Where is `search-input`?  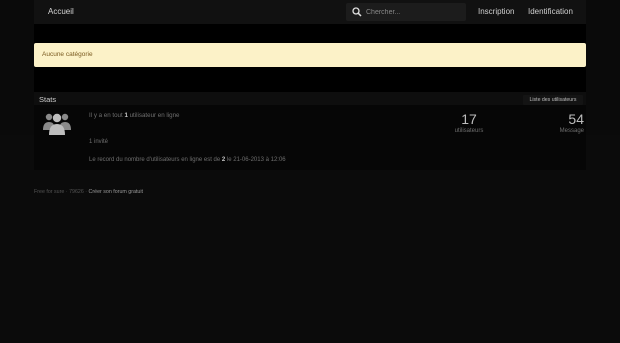 search-input is located at coordinates (414, 12).